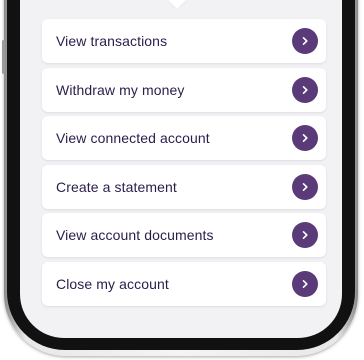  What do you see at coordinates (116, 186) in the screenshot?
I see `menu-item-label: Create a statement` at bounding box center [116, 186].